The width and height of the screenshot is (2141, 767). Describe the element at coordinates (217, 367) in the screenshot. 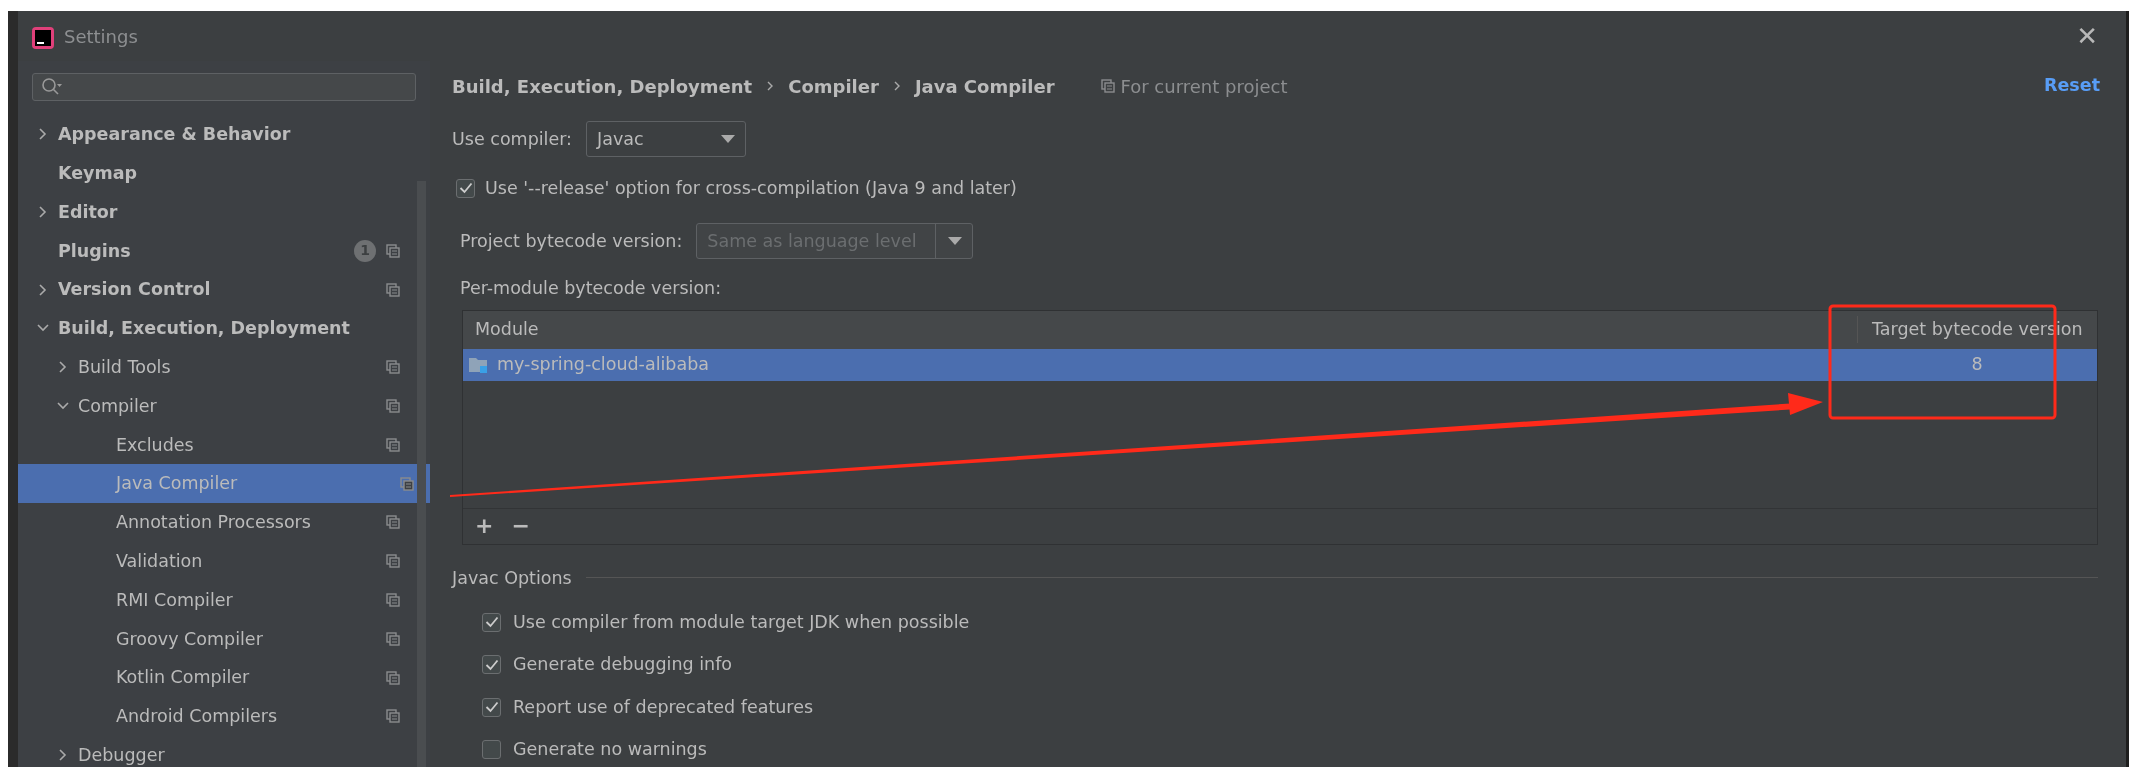

I see `sidebar-item: Build Tools` at that location.